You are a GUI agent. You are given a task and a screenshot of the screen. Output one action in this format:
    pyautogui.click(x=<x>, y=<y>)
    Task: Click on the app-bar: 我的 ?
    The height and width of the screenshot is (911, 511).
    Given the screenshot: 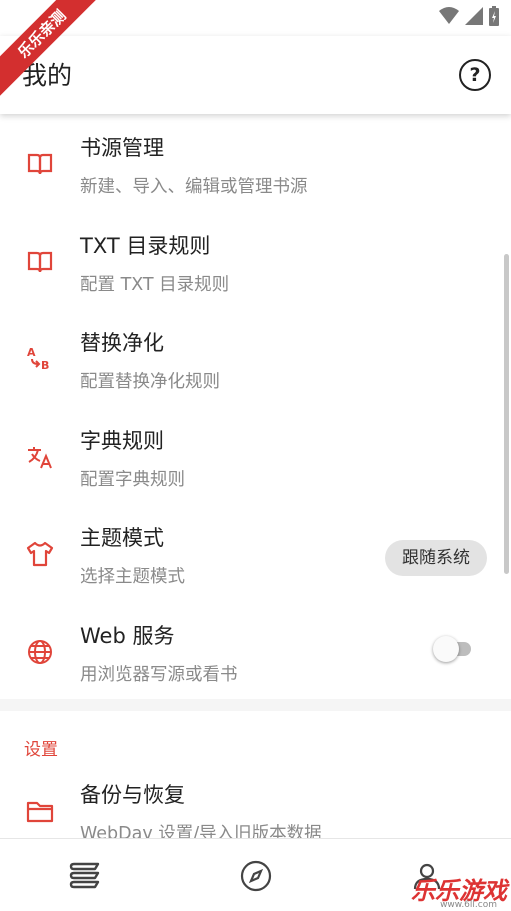 What is the action you would take?
    pyautogui.click(x=255, y=75)
    